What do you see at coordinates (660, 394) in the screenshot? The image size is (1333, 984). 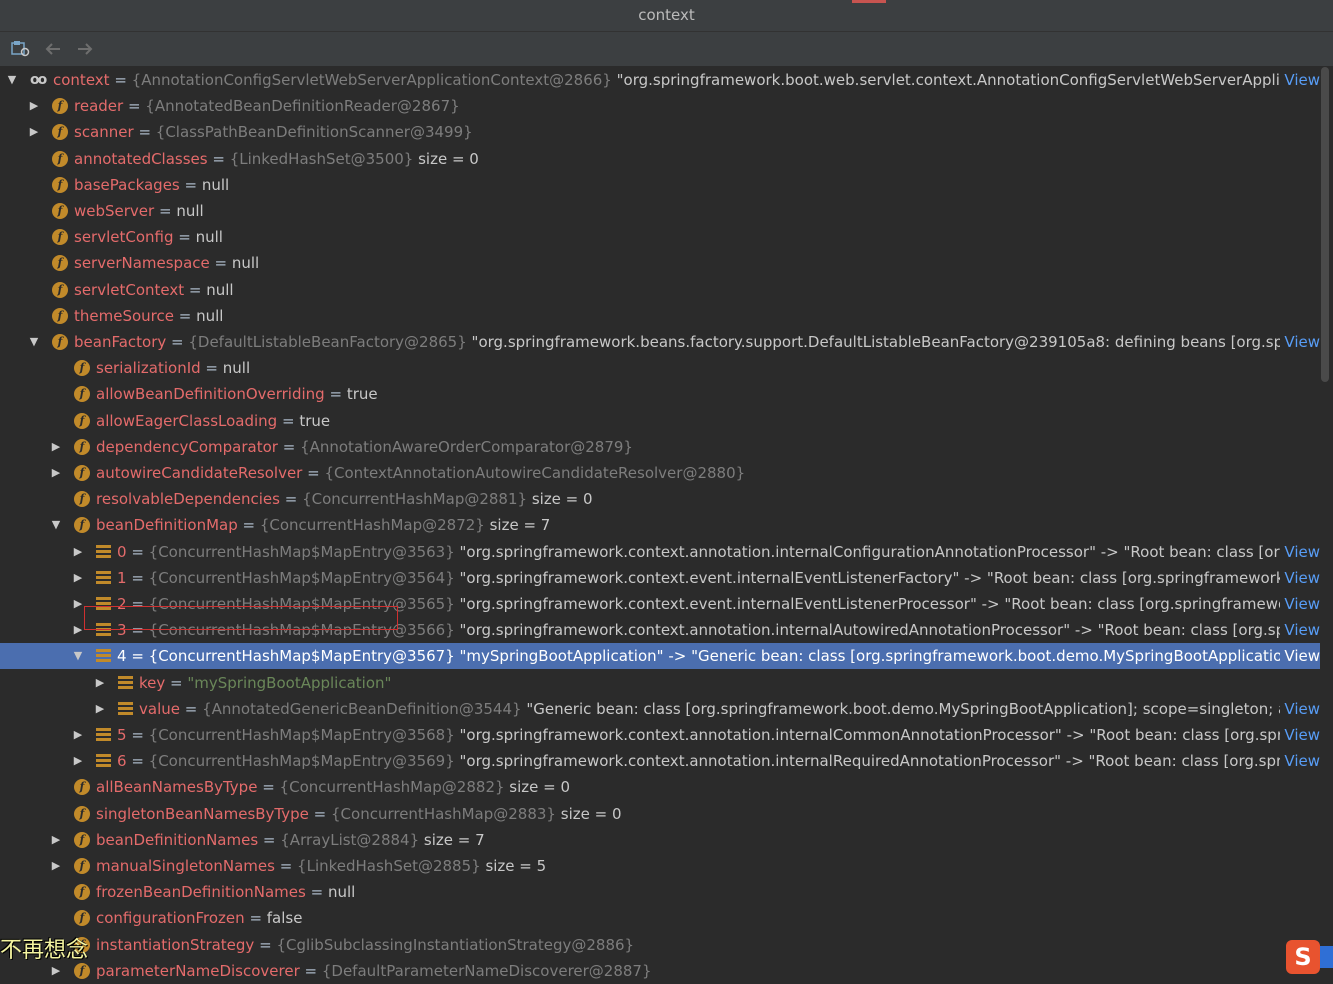 I see `tree-row: f allowBeanDefinitionOverriding = true` at bounding box center [660, 394].